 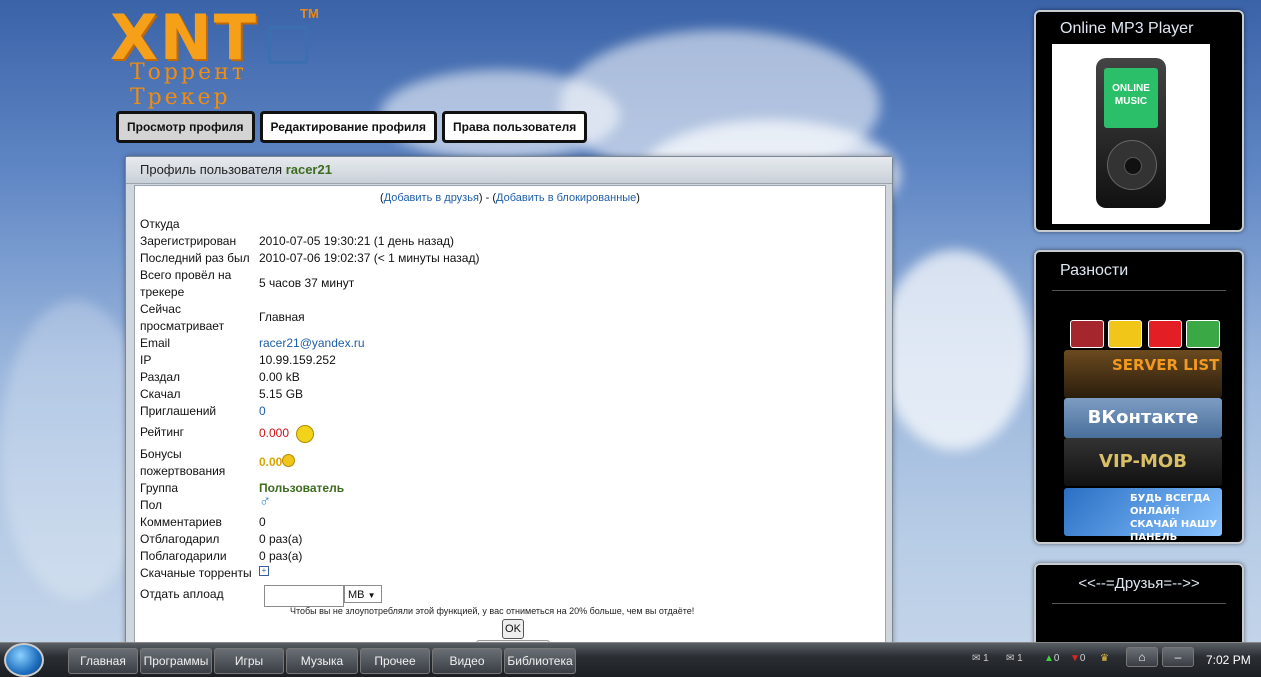 What do you see at coordinates (307, 283) in the screenshot?
I see `row-value: 5 часов 37 минут` at bounding box center [307, 283].